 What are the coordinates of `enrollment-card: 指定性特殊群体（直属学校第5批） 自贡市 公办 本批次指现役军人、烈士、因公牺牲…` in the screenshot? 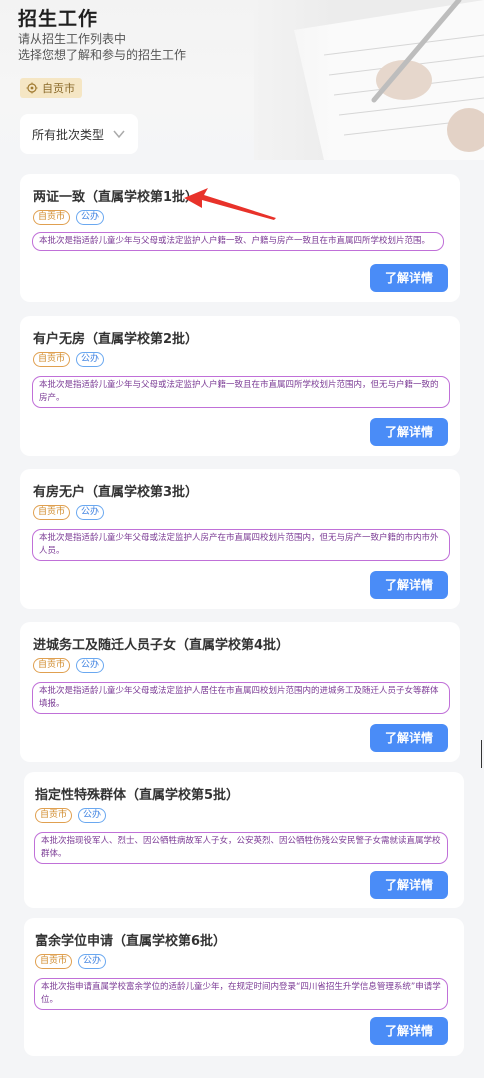 It's located at (244, 840).